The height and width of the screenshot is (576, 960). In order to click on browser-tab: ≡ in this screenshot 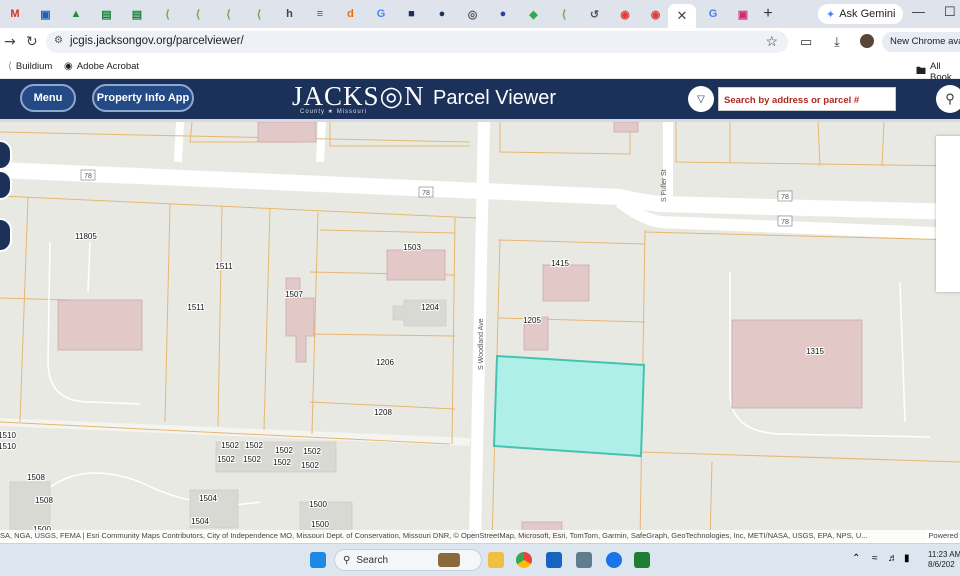, I will do `click(320, 14)`.